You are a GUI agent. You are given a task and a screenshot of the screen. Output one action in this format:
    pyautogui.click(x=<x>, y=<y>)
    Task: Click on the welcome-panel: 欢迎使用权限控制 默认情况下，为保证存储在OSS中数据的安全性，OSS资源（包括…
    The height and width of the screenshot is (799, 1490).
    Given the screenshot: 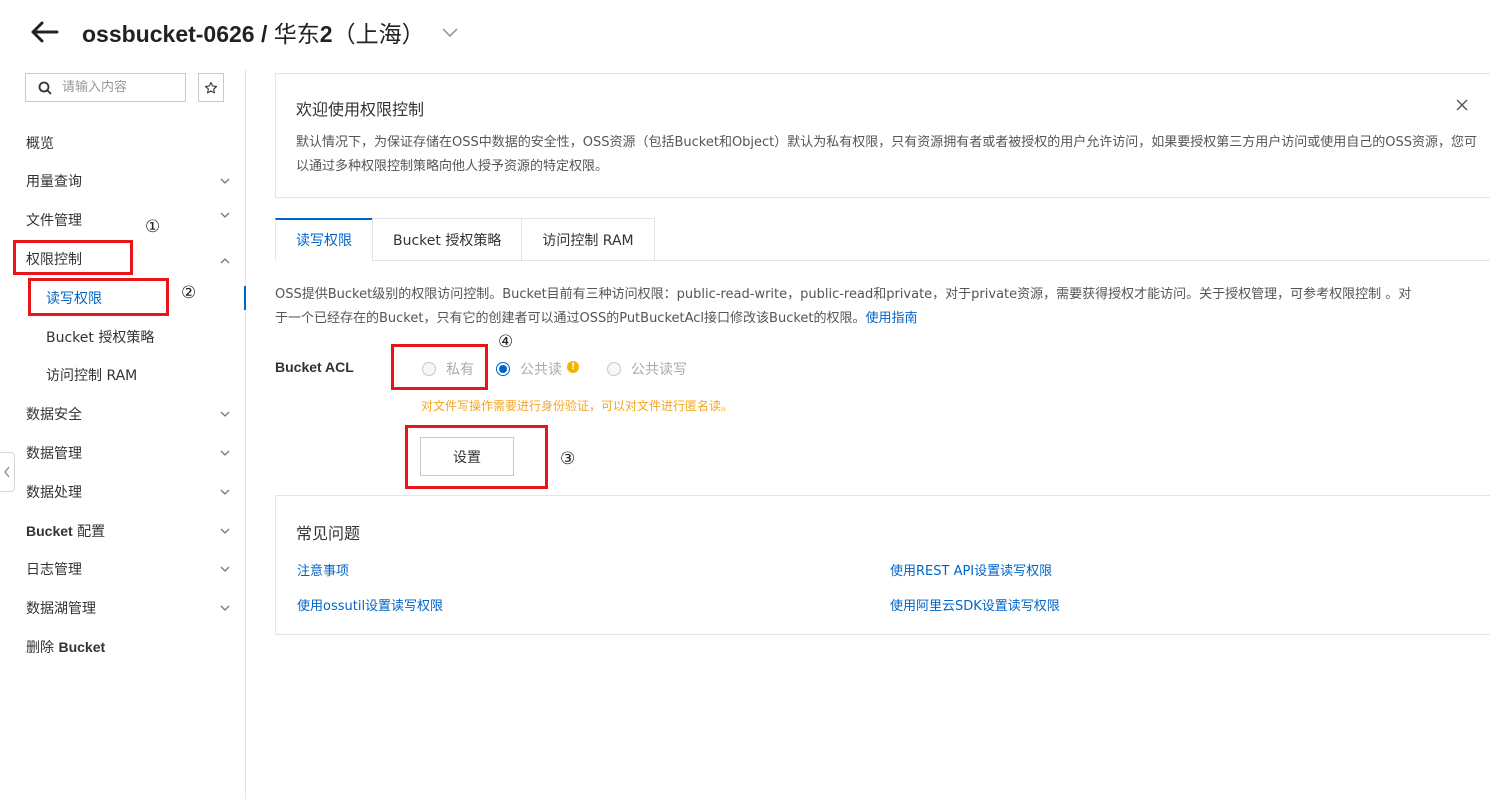 What is the action you would take?
    pyautogui.click(x=882, y=135)
    